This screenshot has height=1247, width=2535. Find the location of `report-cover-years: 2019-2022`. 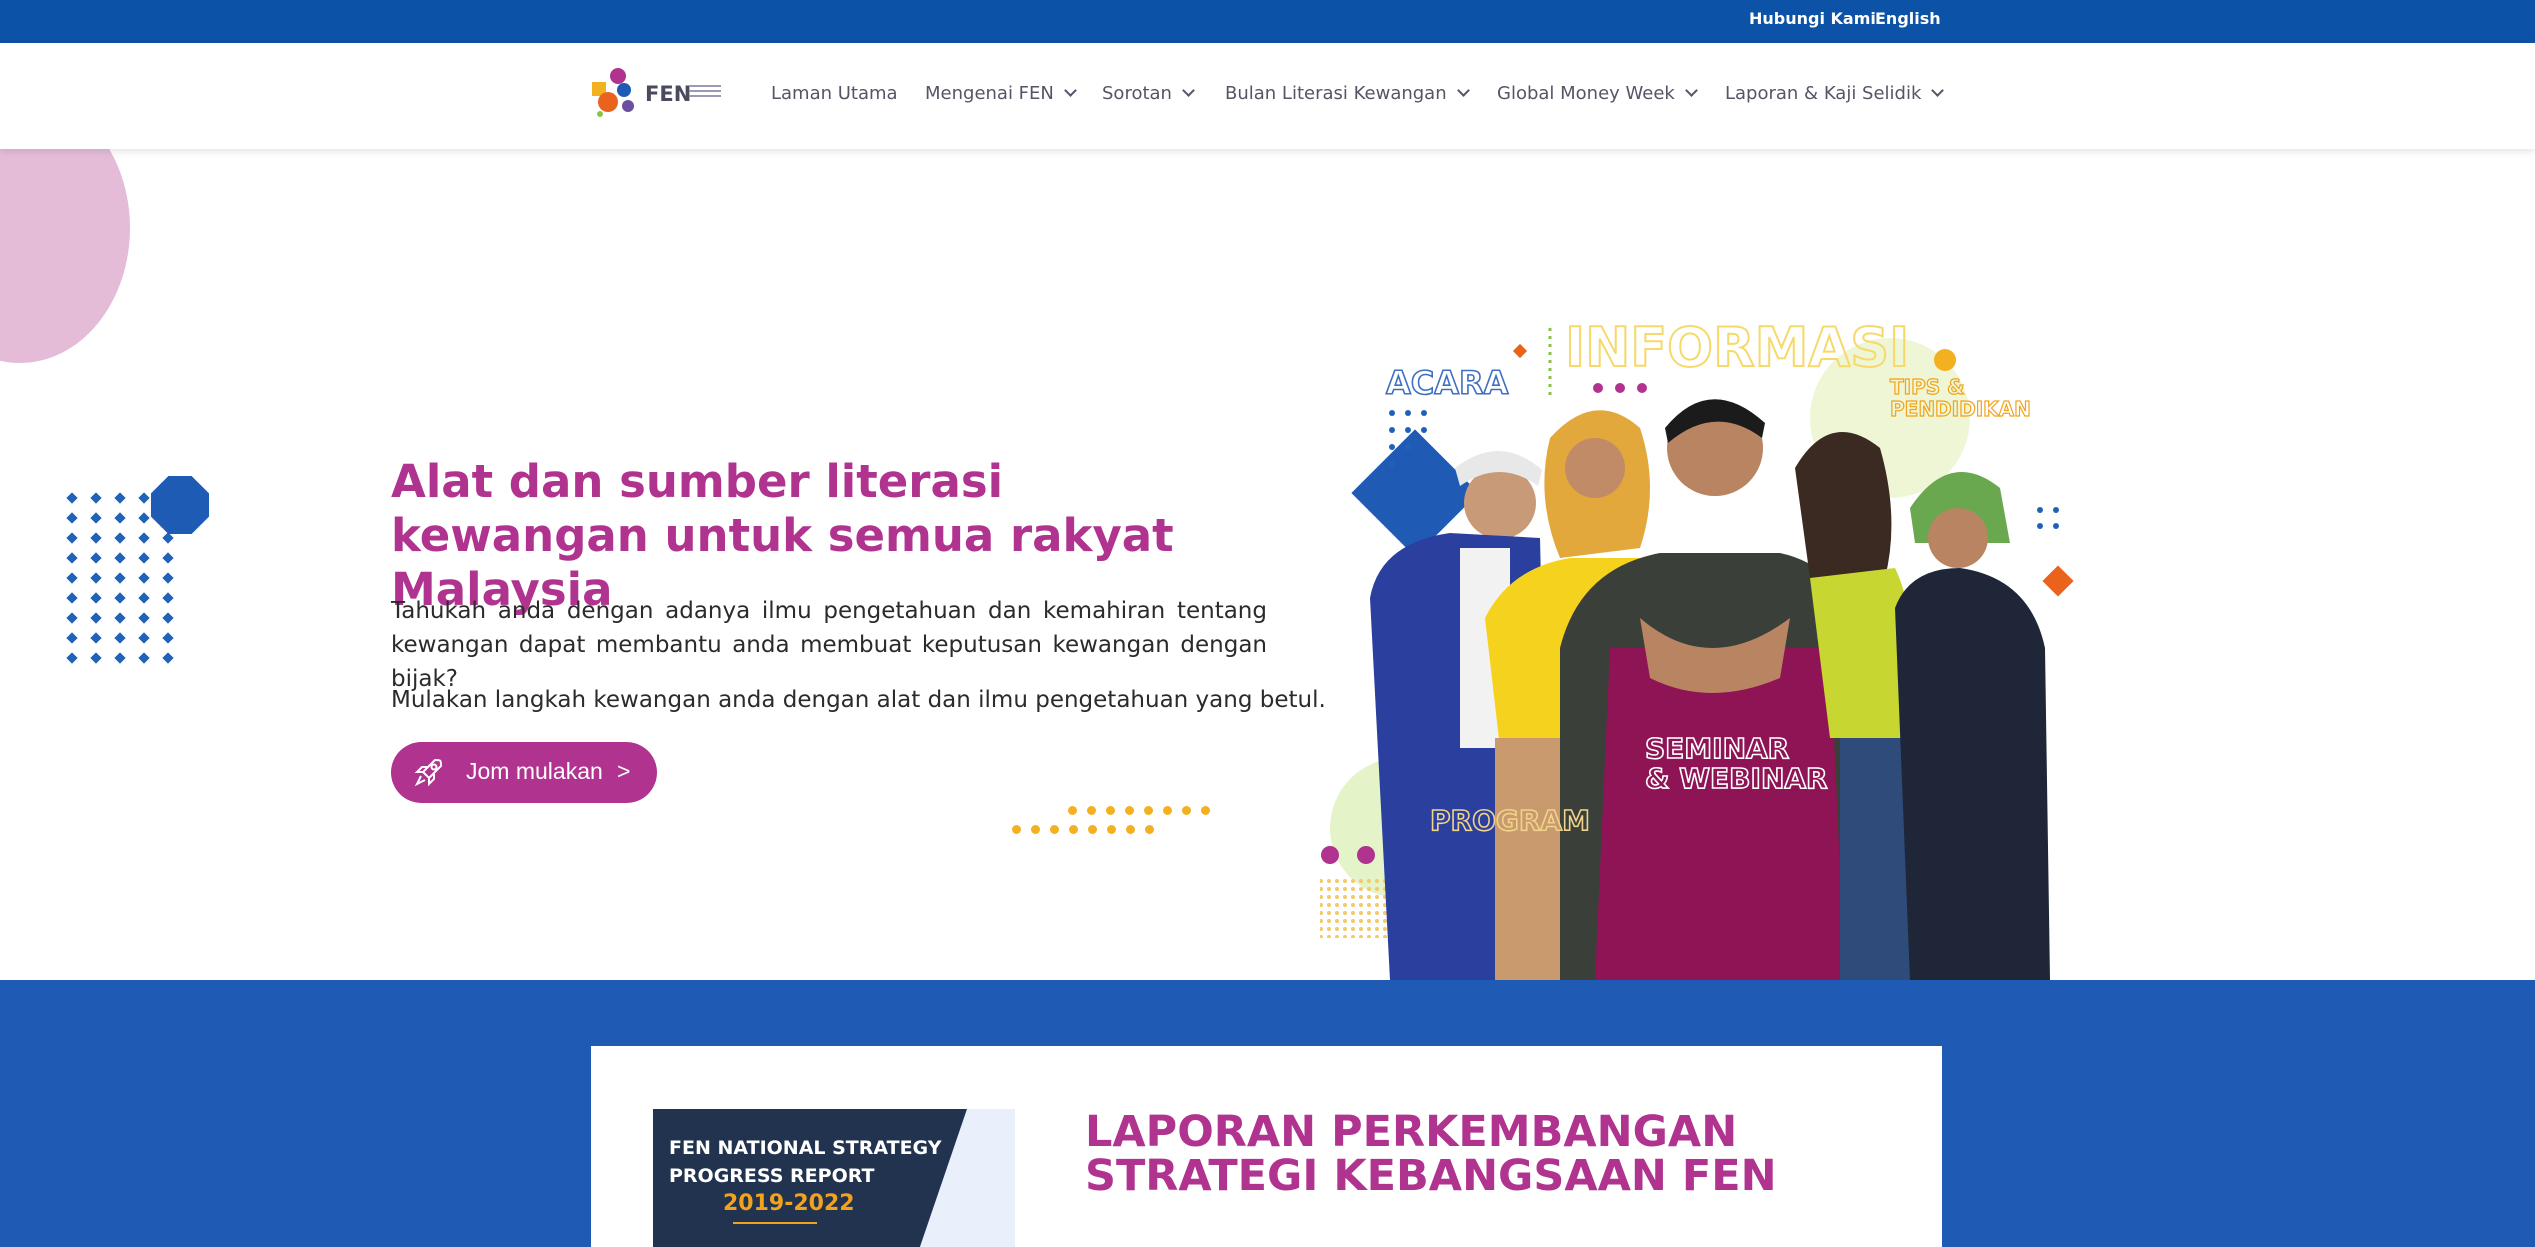

report-cover-years: 2019-2022 is located at coordinates (789, 1203).